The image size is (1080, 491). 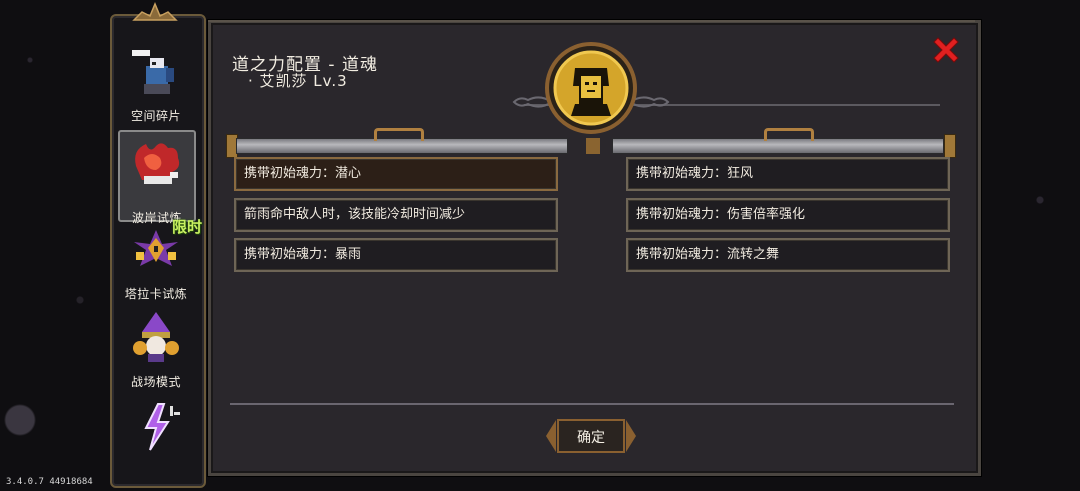 I want to click on sidebar-item-taraka-trial: 限时 塔拉卡试炼, so click(x=159, y=262).